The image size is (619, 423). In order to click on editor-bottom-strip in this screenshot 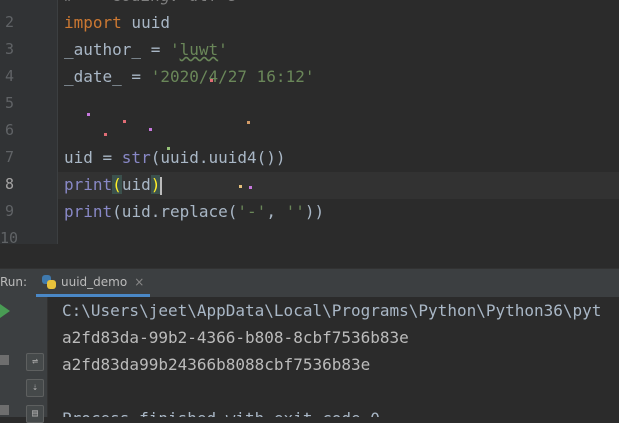, I will do `click(309, 256)`.